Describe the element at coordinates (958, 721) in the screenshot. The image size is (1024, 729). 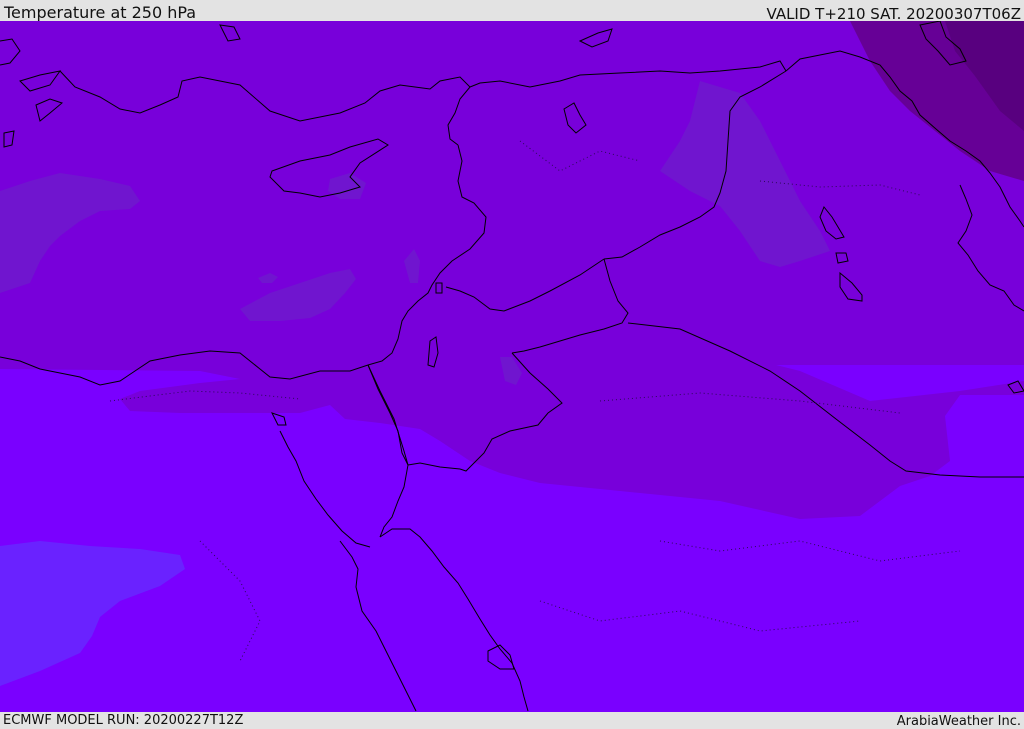
I see `credit: ArabiaWeather Inc.` at that location.